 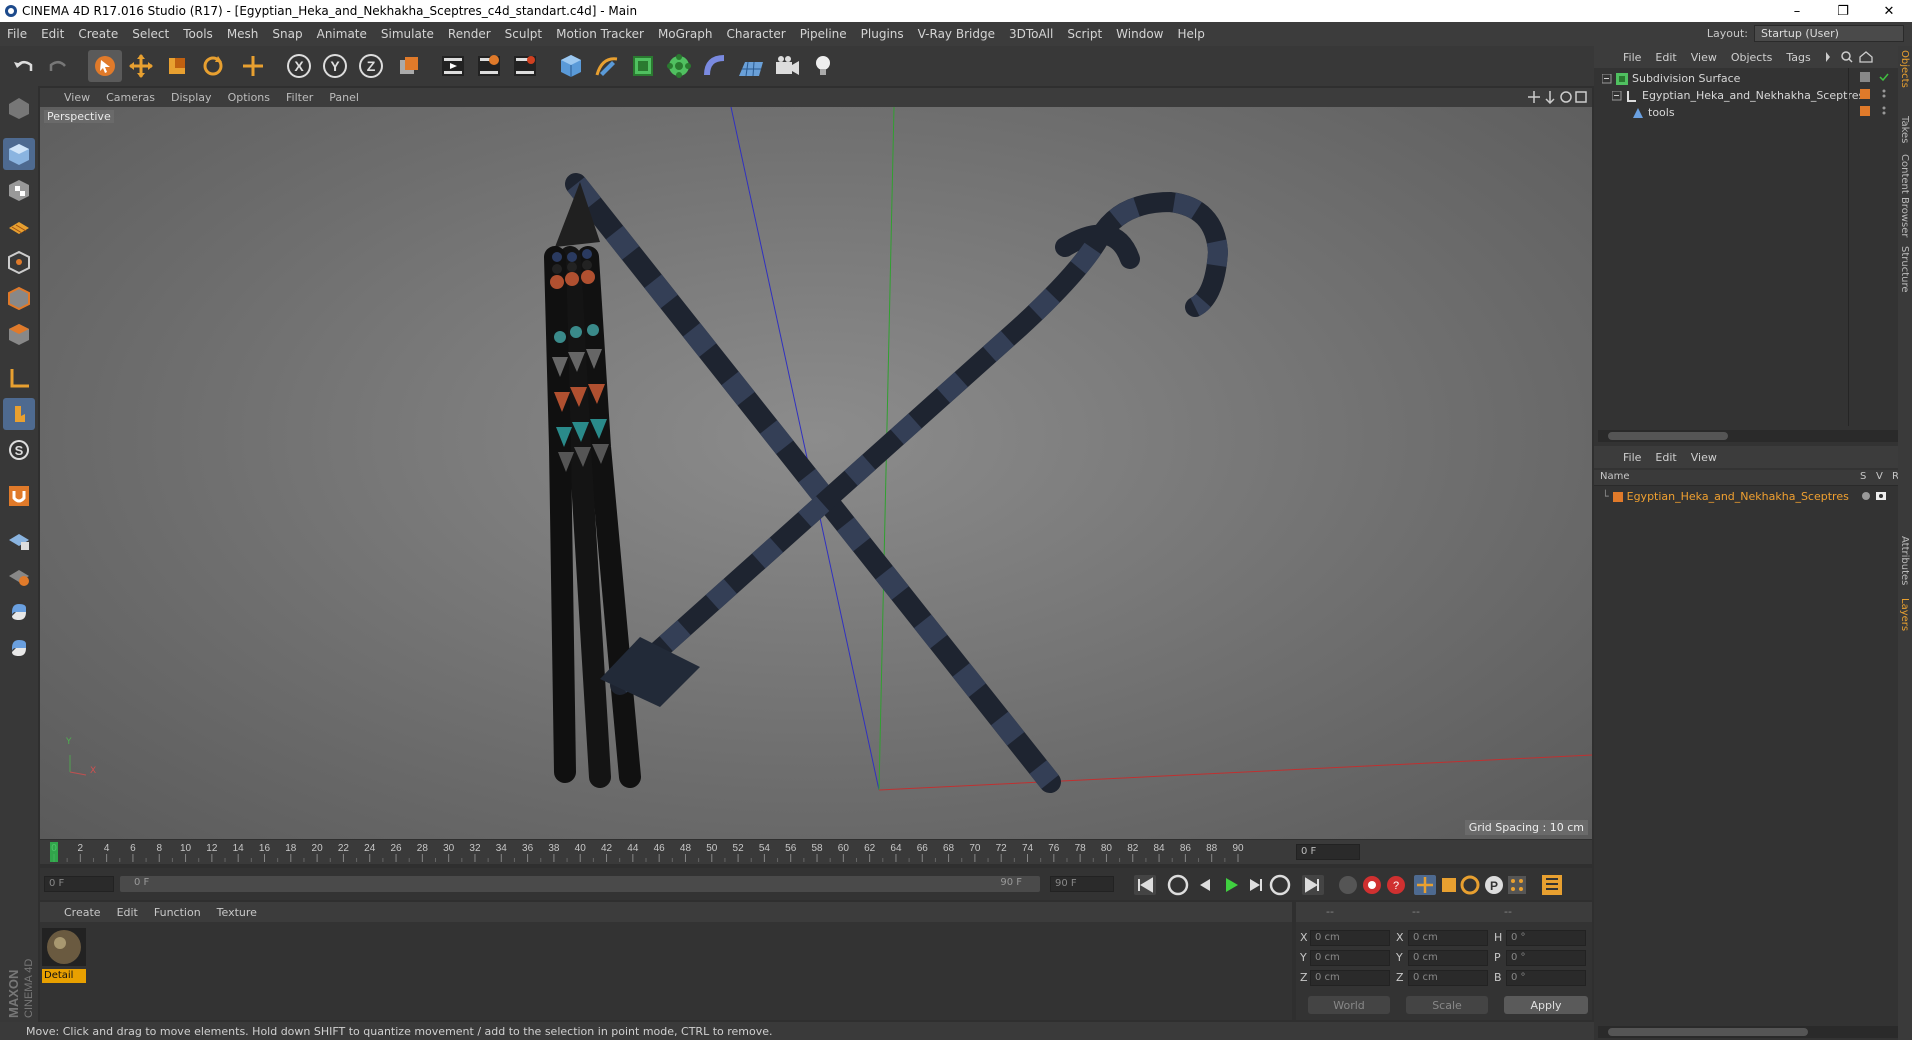 I want to click on workplane-icon, so click(x=19, y=226).